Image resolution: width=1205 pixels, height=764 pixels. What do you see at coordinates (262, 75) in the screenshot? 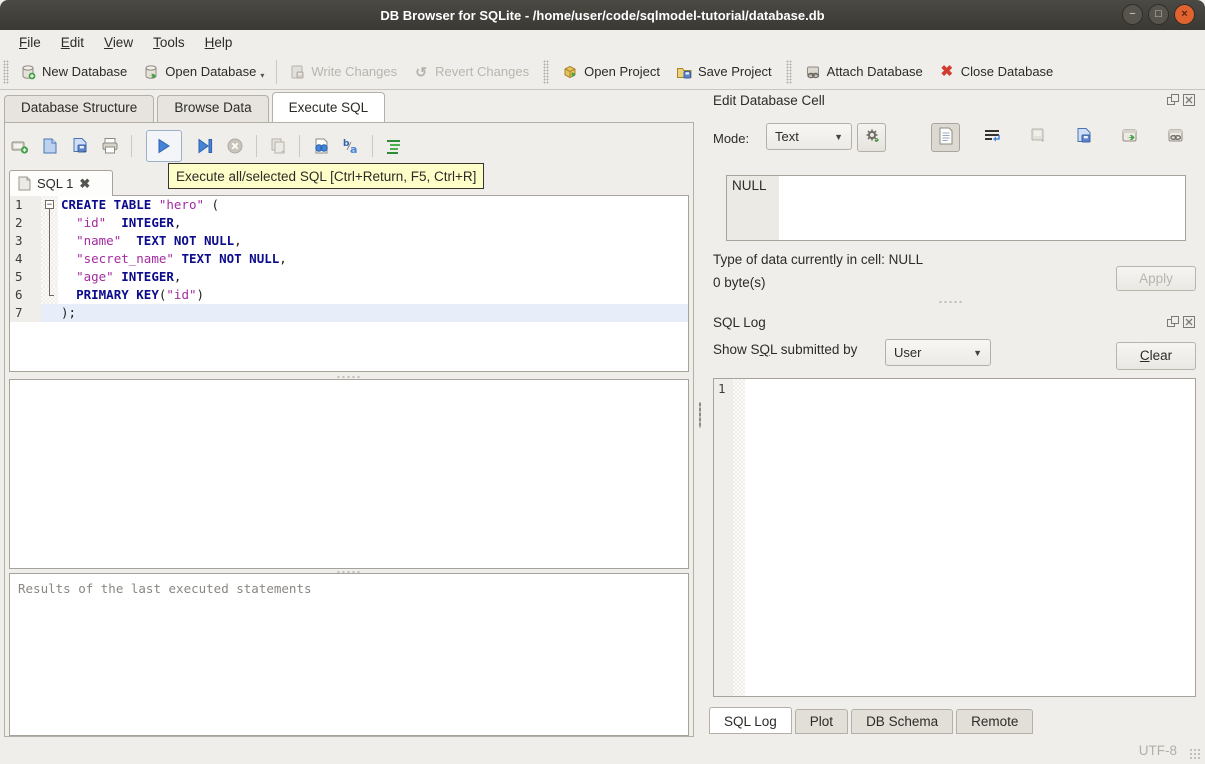
I see `open-database-dropdown-icon: ▾` at bounding box center [262, 75].